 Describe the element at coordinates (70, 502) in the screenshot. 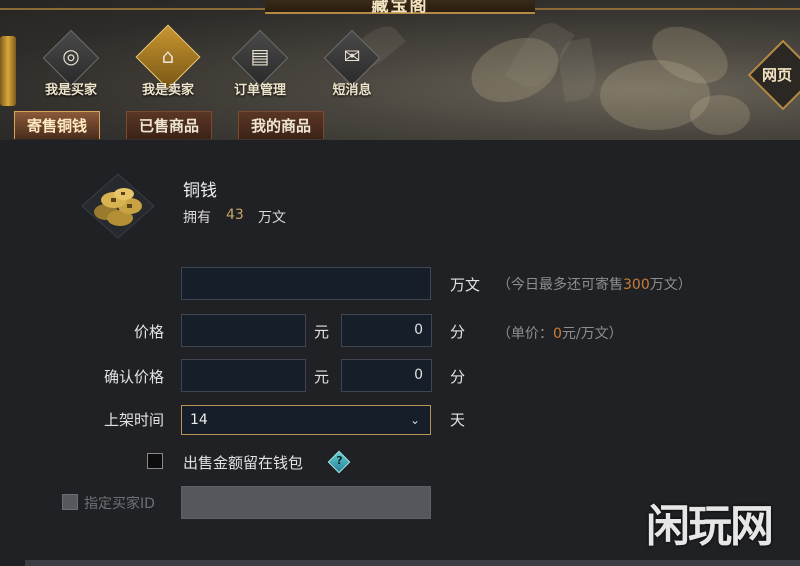

I see `buyer-id-checkbox` at that location.